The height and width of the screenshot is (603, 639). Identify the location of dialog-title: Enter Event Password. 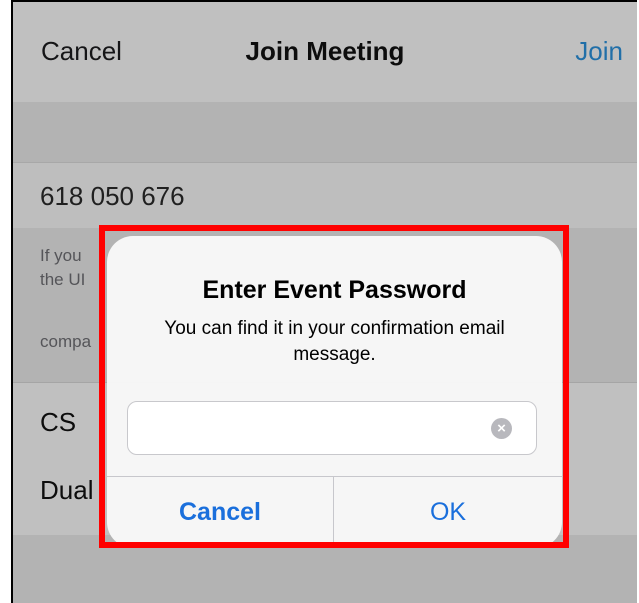
(334, 290).